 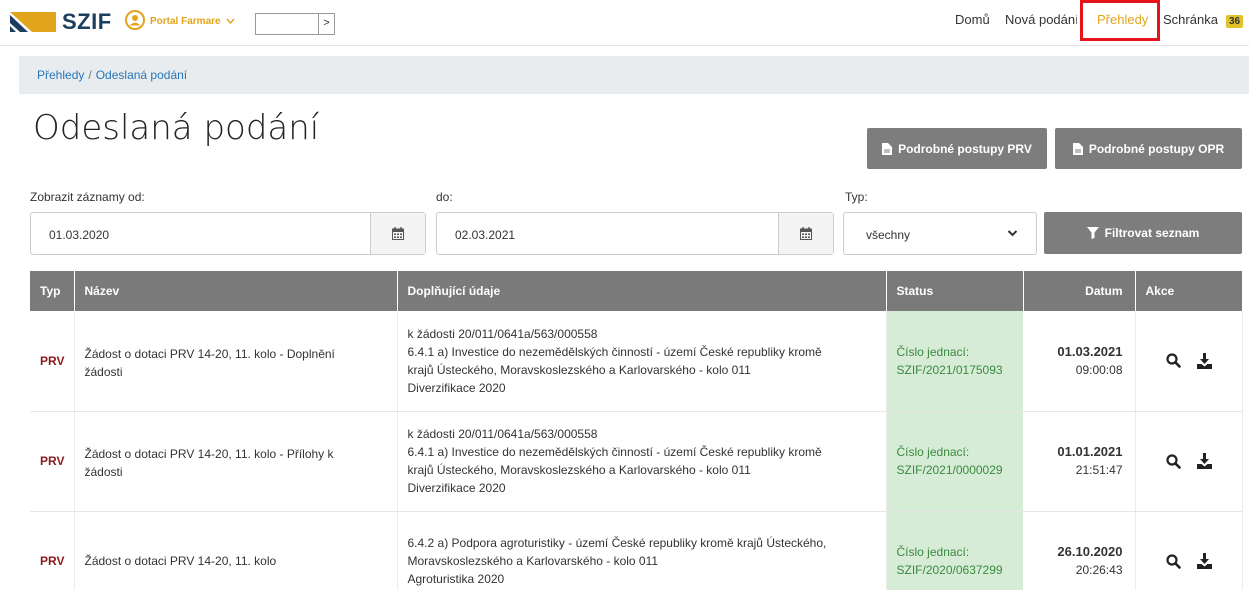 What do you see at coordinates (180, 561) in the screenshot?
I see `row-name-line: Žádost o dotaci PRV 14-20, 11. kolo` at bounding box center [180, 561].